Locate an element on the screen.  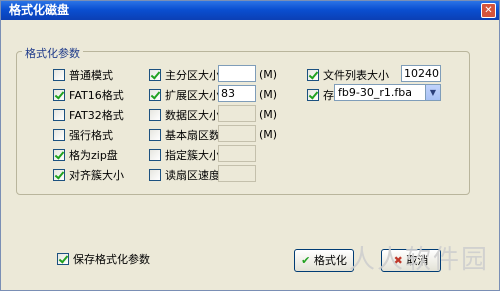
primary-partition-input is located at coordinates (237, 73).